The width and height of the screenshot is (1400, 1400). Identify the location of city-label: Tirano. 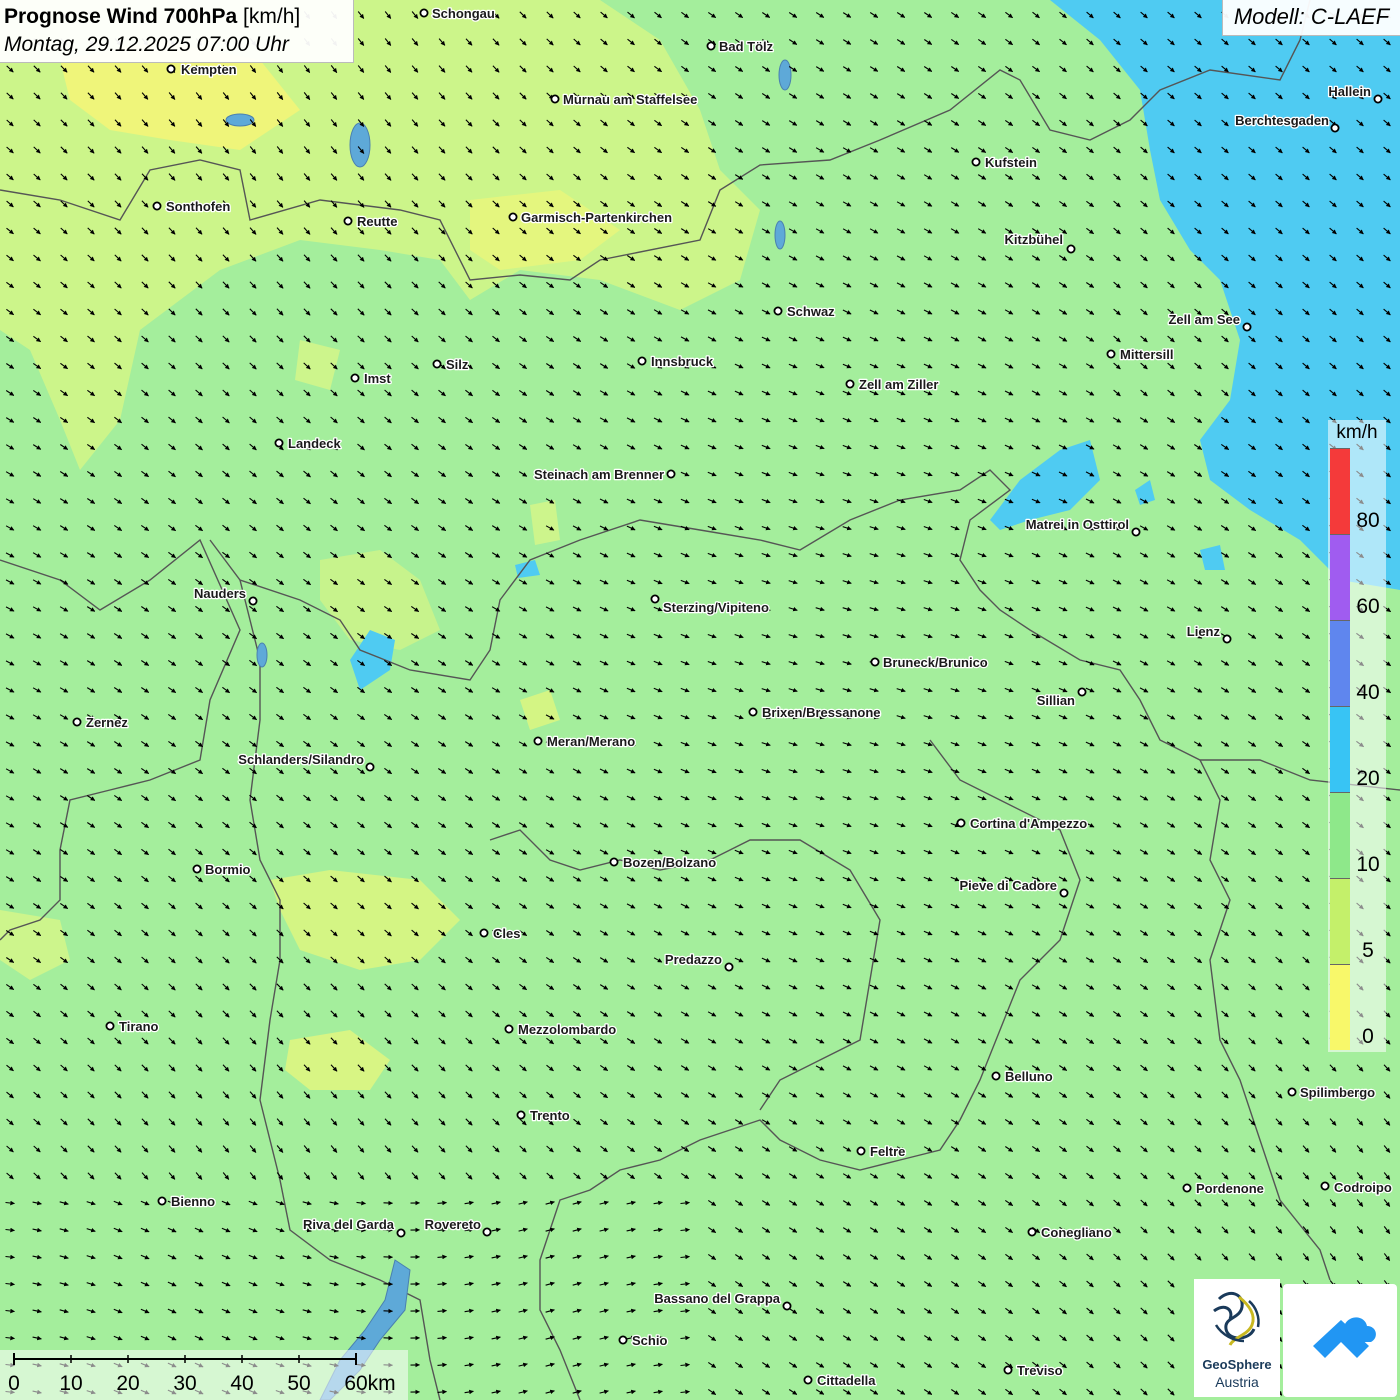
(139, 1026).